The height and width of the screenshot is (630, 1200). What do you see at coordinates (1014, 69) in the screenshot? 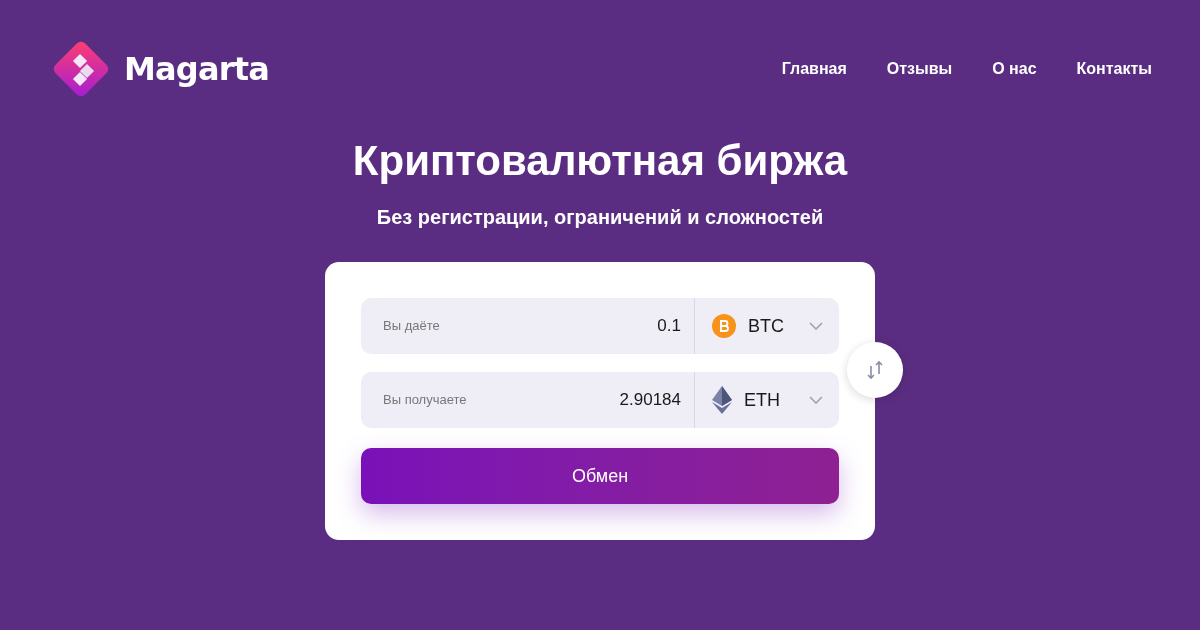
I see `nav-link: О нас` at bounding box center [1014, 69].